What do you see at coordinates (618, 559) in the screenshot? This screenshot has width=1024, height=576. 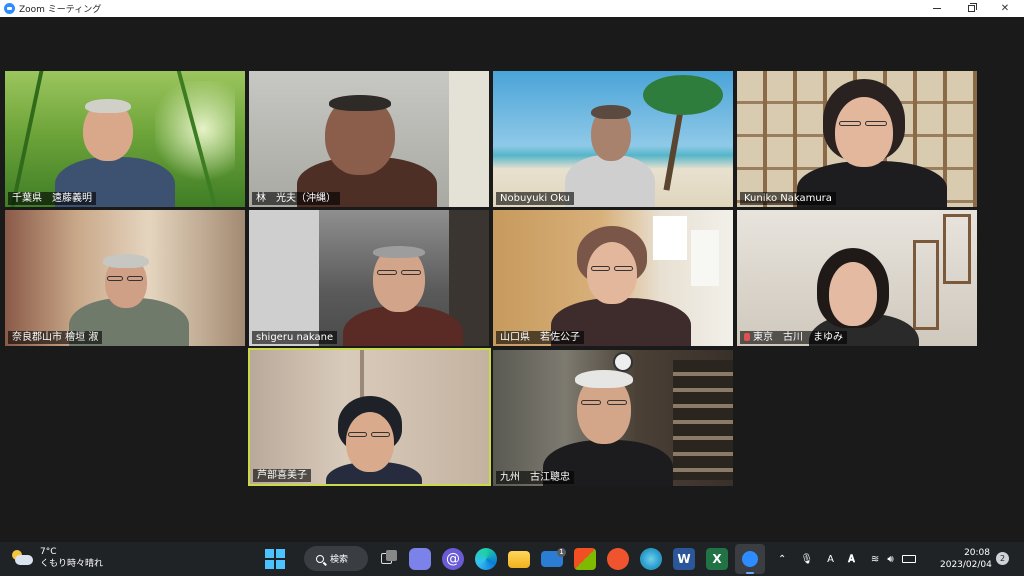 I see `app-icon-orange` at bounding box center [618, 559].